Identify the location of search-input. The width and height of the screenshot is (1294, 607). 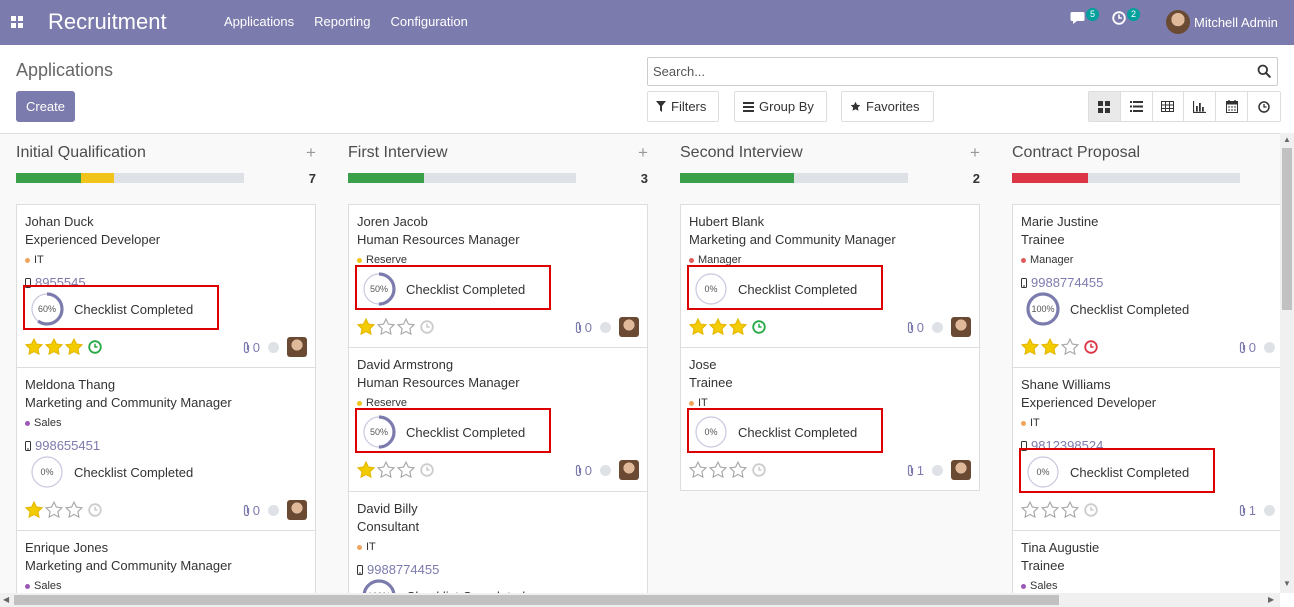
(948, 71).